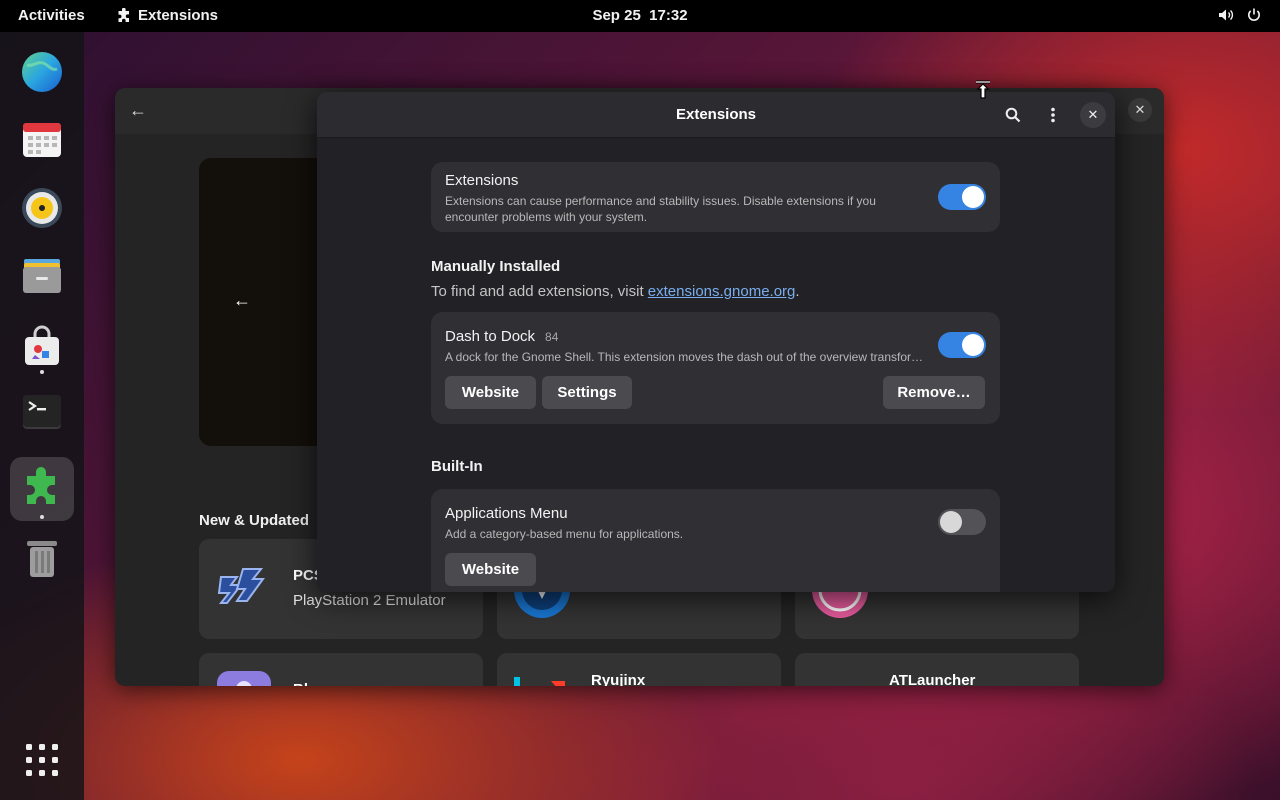 This screenshot has height=800, width=1280. I want to click on app-tile-title: Bl, so click(300, 683).